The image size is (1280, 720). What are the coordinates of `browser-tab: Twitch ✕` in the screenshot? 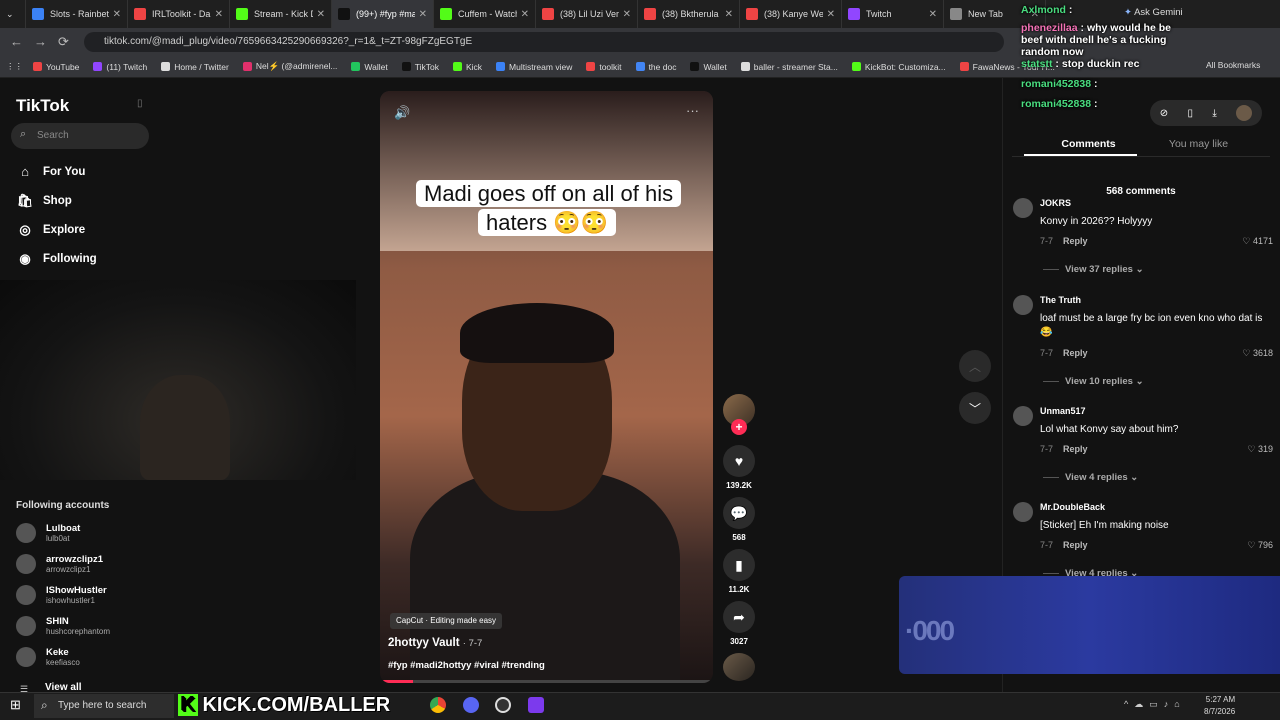 It's located at (893, 14).